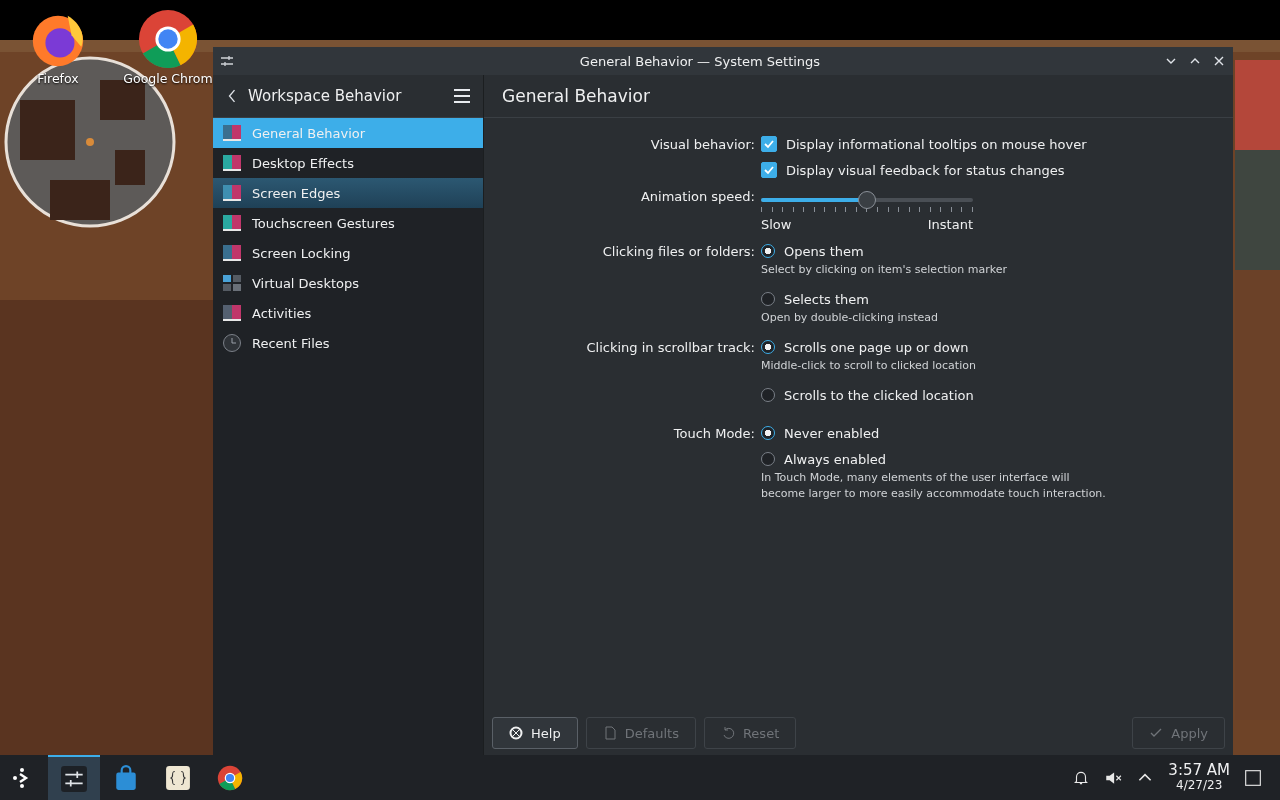  I want to click on lifebuoy-icon, so click(516, 733).